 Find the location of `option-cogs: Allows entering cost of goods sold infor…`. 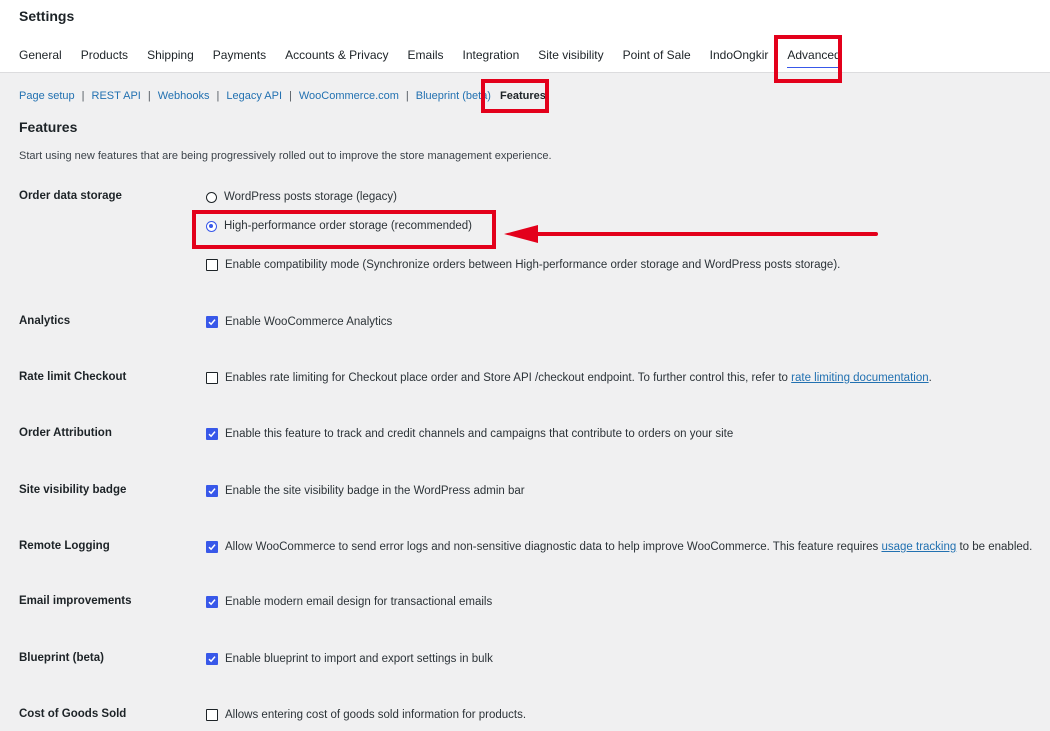

option-cogs: Allows entering cost of goods sold infor… is located at coordinates (366, 715).